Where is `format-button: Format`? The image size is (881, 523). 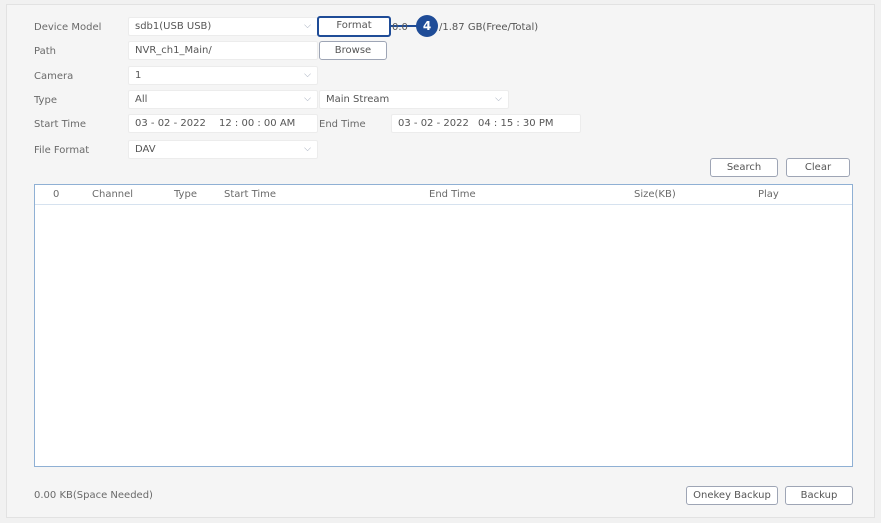 format-button: Format is located at coordinates (354, 26).